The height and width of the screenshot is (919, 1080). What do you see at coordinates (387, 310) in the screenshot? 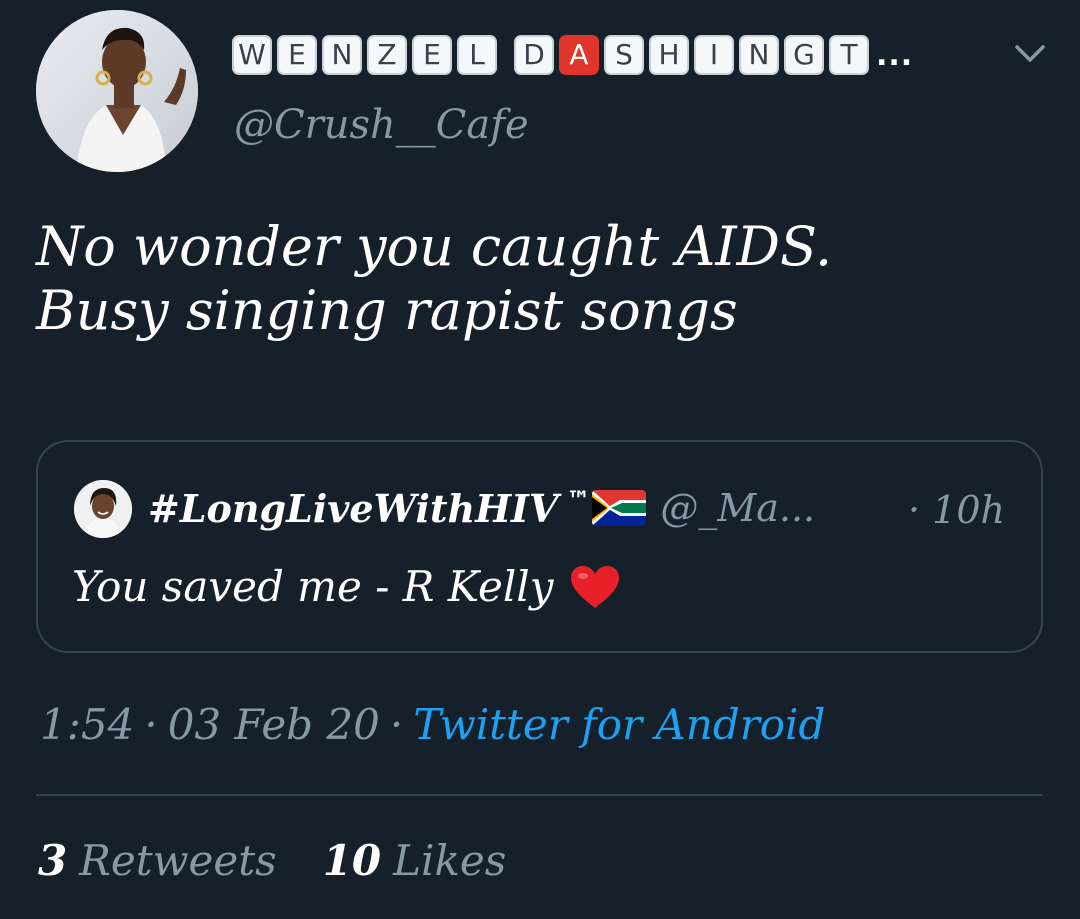
I see `tweet-text-line: Busy singing rapist songs` at bounding box center [387, 310].